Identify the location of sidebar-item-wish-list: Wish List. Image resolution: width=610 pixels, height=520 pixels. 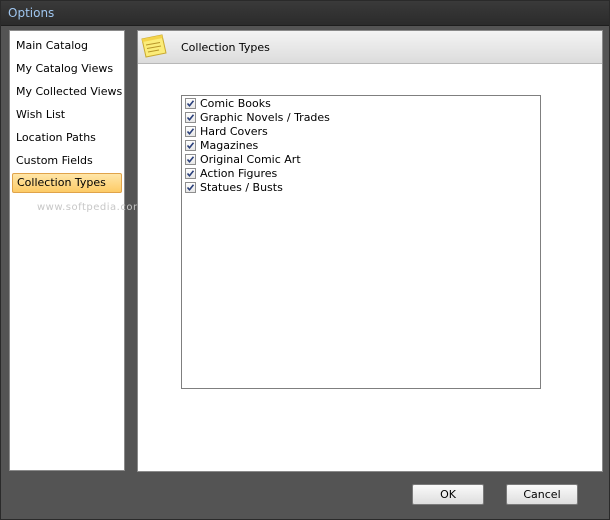
(67, 115).